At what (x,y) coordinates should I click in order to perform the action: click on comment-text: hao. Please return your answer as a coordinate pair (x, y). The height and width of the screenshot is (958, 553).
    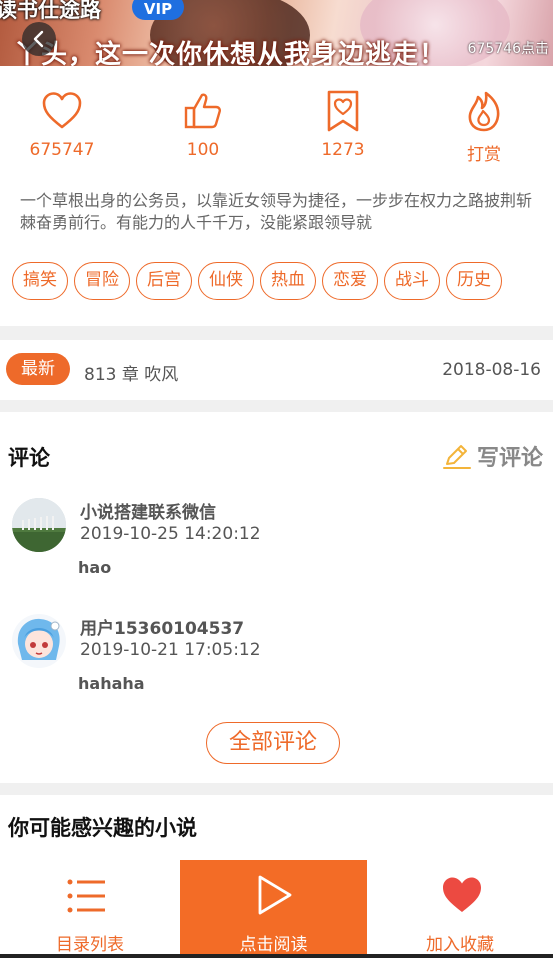
    Looking at the image, I should click on (95, 567).